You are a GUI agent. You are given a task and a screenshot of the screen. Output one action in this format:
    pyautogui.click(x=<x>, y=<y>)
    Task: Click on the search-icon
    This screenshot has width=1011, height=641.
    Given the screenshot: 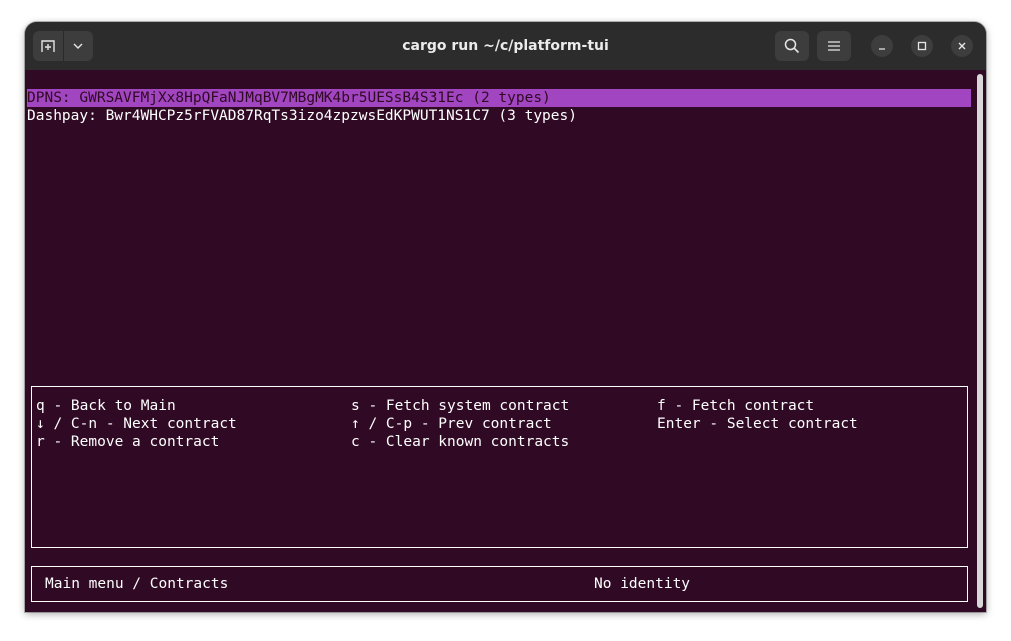 What is the action you would take?
    pyautogui.click(x=792, y=46)
    